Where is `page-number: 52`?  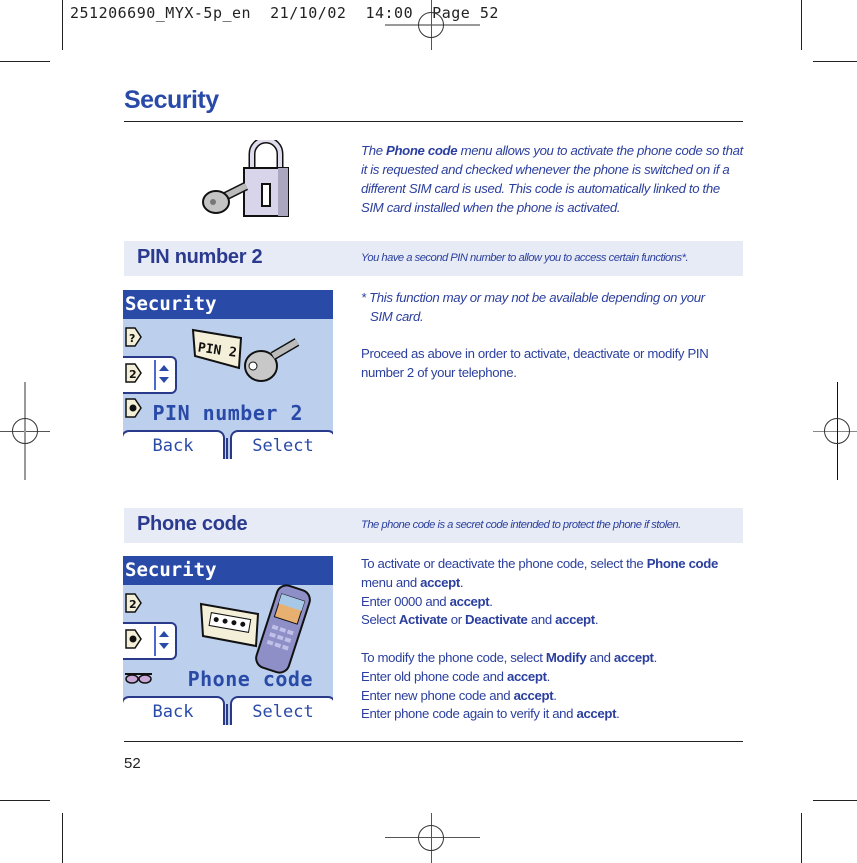
page-number: 52 is located at coordinates (132, 763).